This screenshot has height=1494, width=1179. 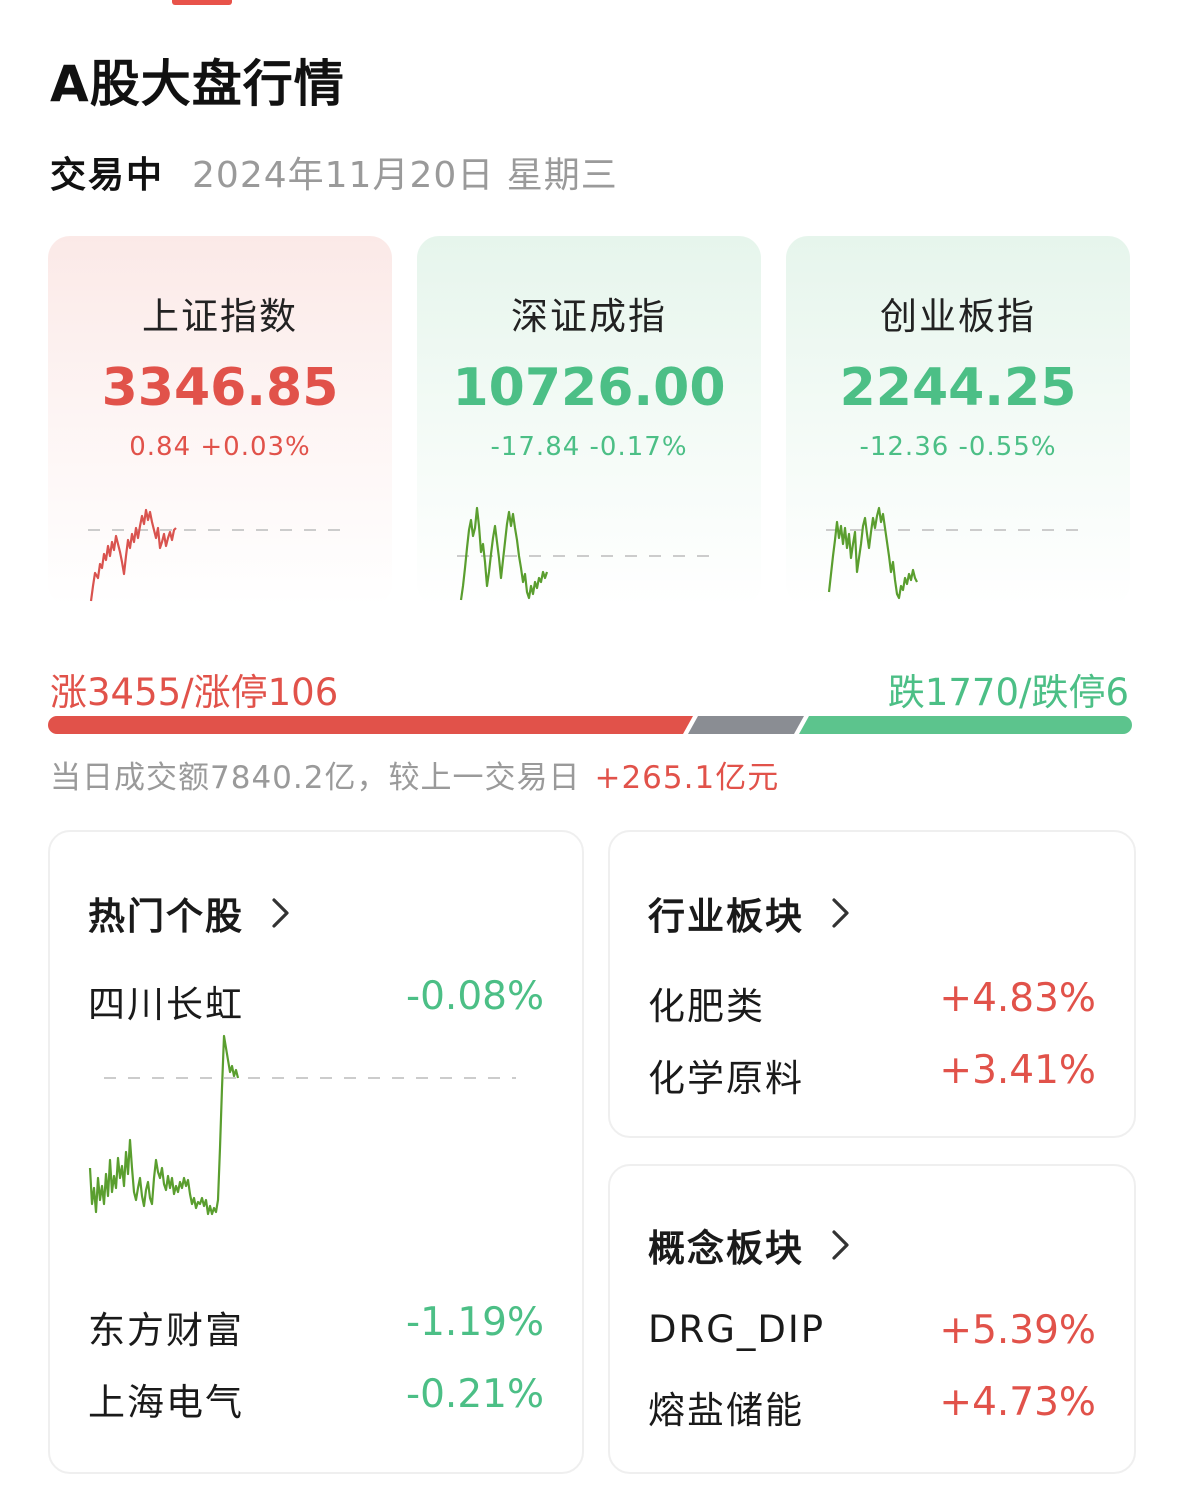 I want to click on stock-change: -1.19%, so click(x=475, y=1322).